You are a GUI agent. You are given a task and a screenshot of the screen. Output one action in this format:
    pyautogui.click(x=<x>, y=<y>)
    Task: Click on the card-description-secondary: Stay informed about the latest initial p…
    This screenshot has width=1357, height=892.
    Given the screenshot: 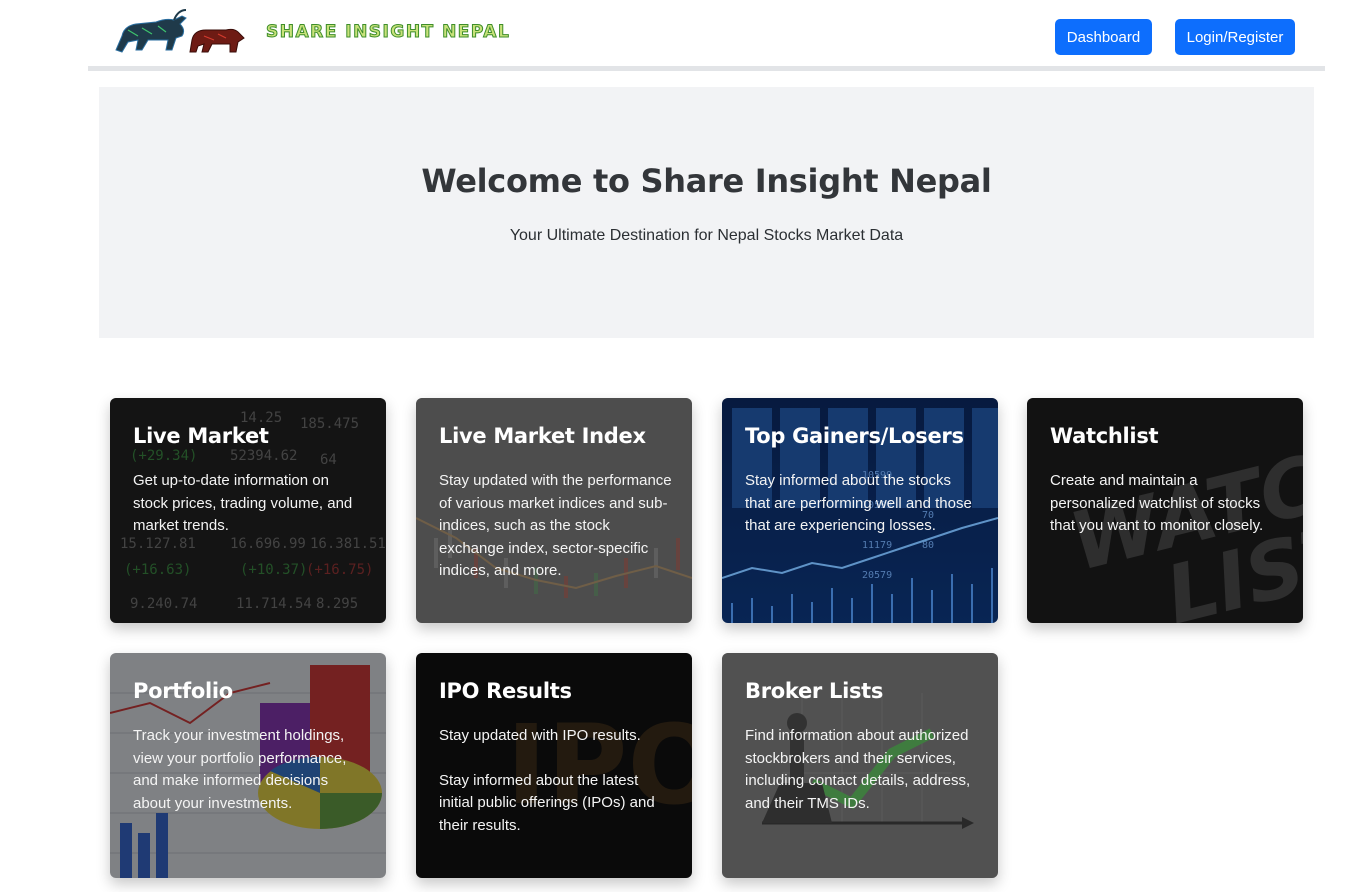 What is the action you would take?
    pyautogui.click(x=547, y=802)
    